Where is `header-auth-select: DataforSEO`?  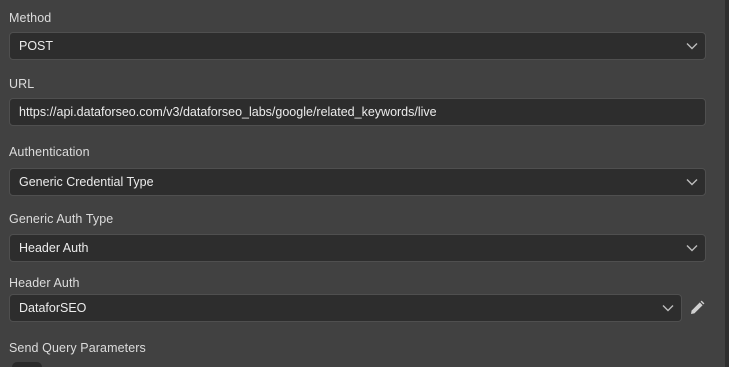 header-auth-select: DataforSEO is located at coordinates (345, 308).